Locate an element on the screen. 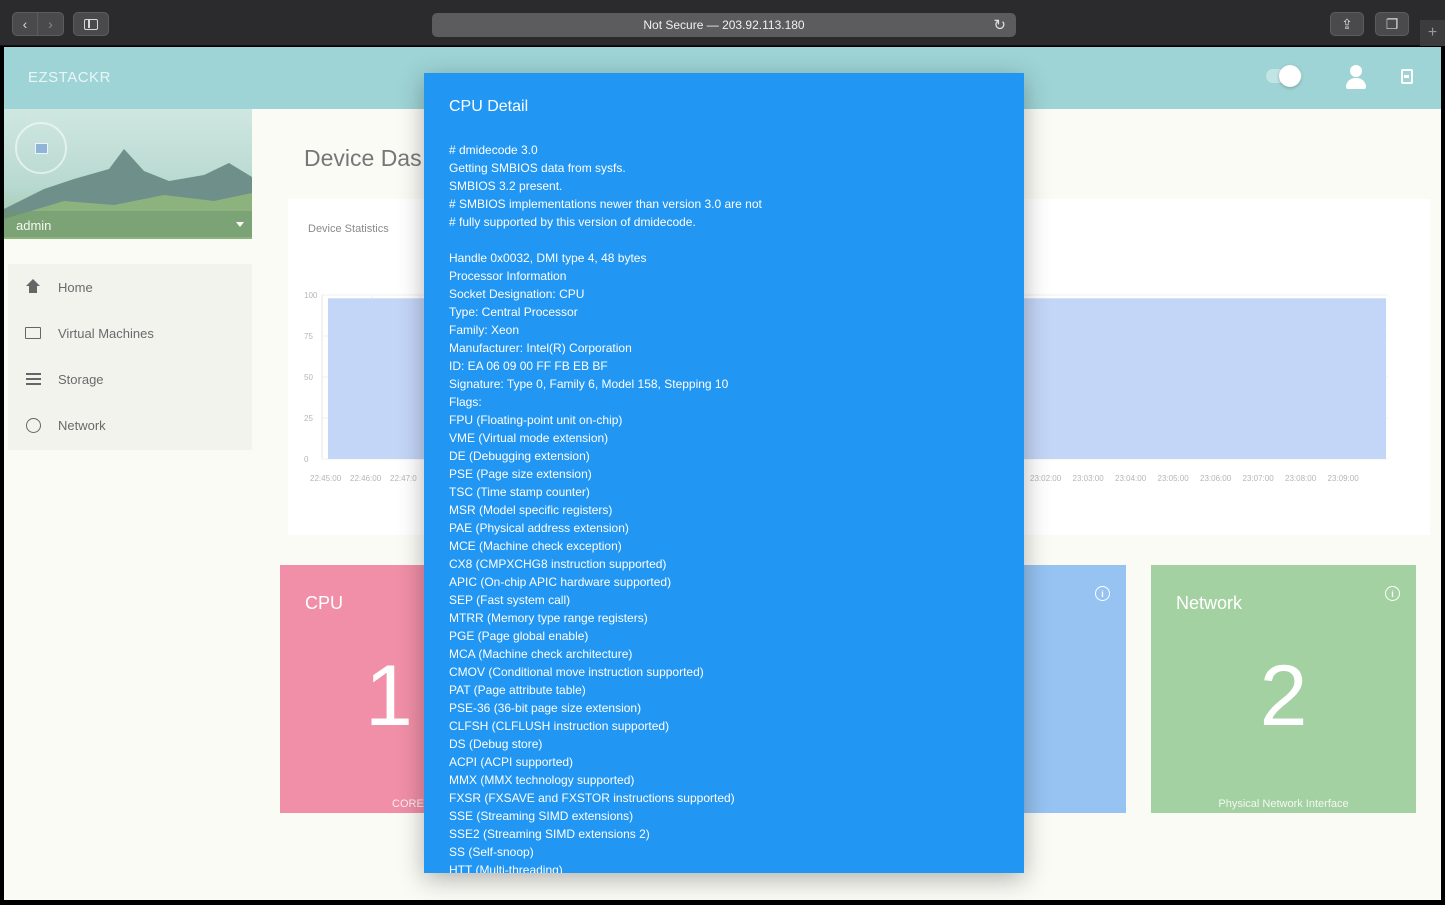  cpu-detail-line: SSE (Streaming SIMD extensions) is located at coordinates (541, 816).